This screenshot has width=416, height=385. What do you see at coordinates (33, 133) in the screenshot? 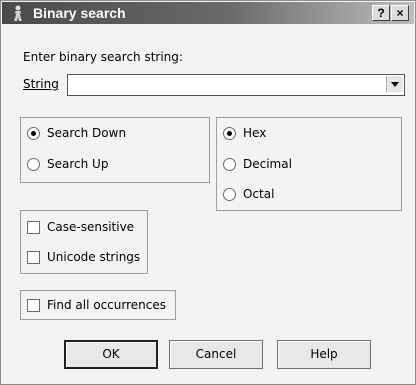
I see `search-down-radio` at bounding box center [33, 133].